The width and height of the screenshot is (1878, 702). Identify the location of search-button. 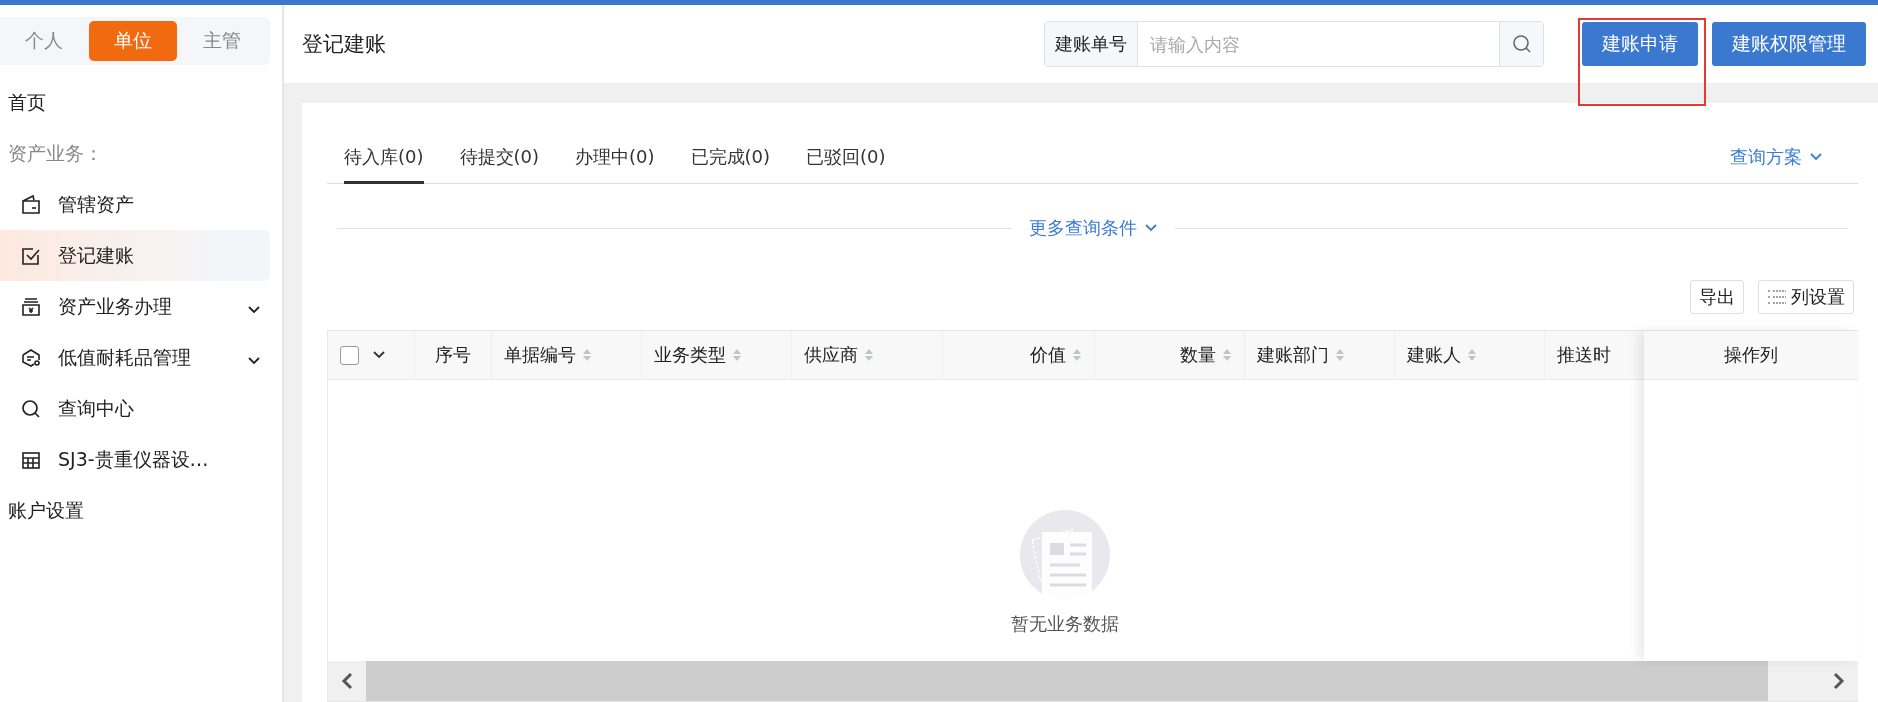
(1521, 44).